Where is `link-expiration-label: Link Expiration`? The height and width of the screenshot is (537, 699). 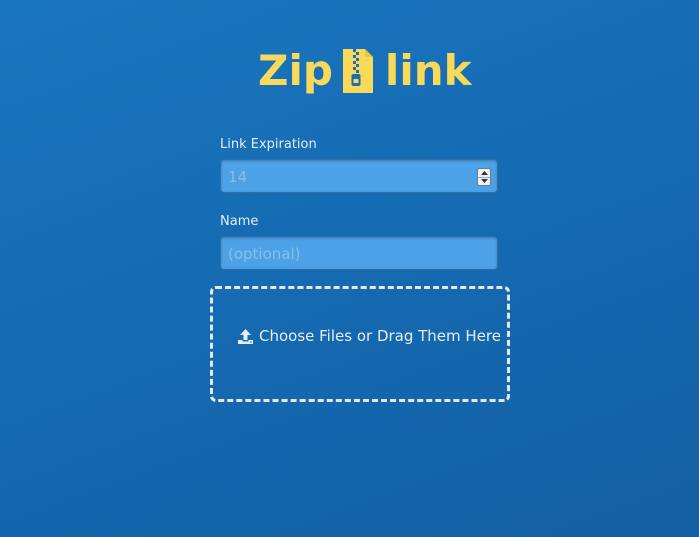 link-expiration-label: Link Expiration is located at coordinates (268, 144).